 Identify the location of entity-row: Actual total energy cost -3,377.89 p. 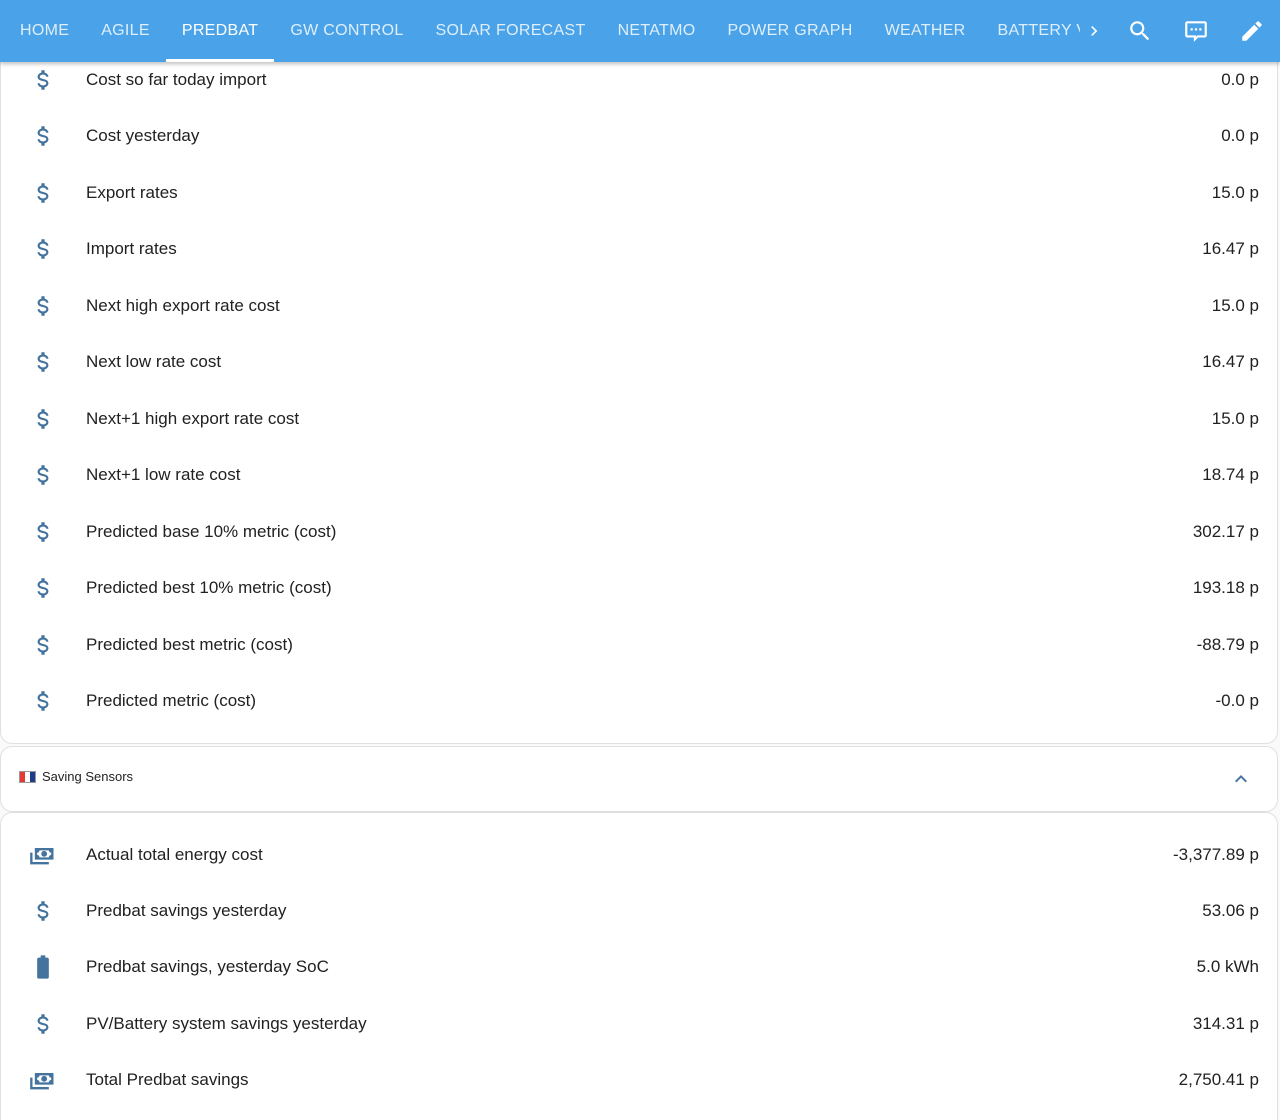
(640, 855).